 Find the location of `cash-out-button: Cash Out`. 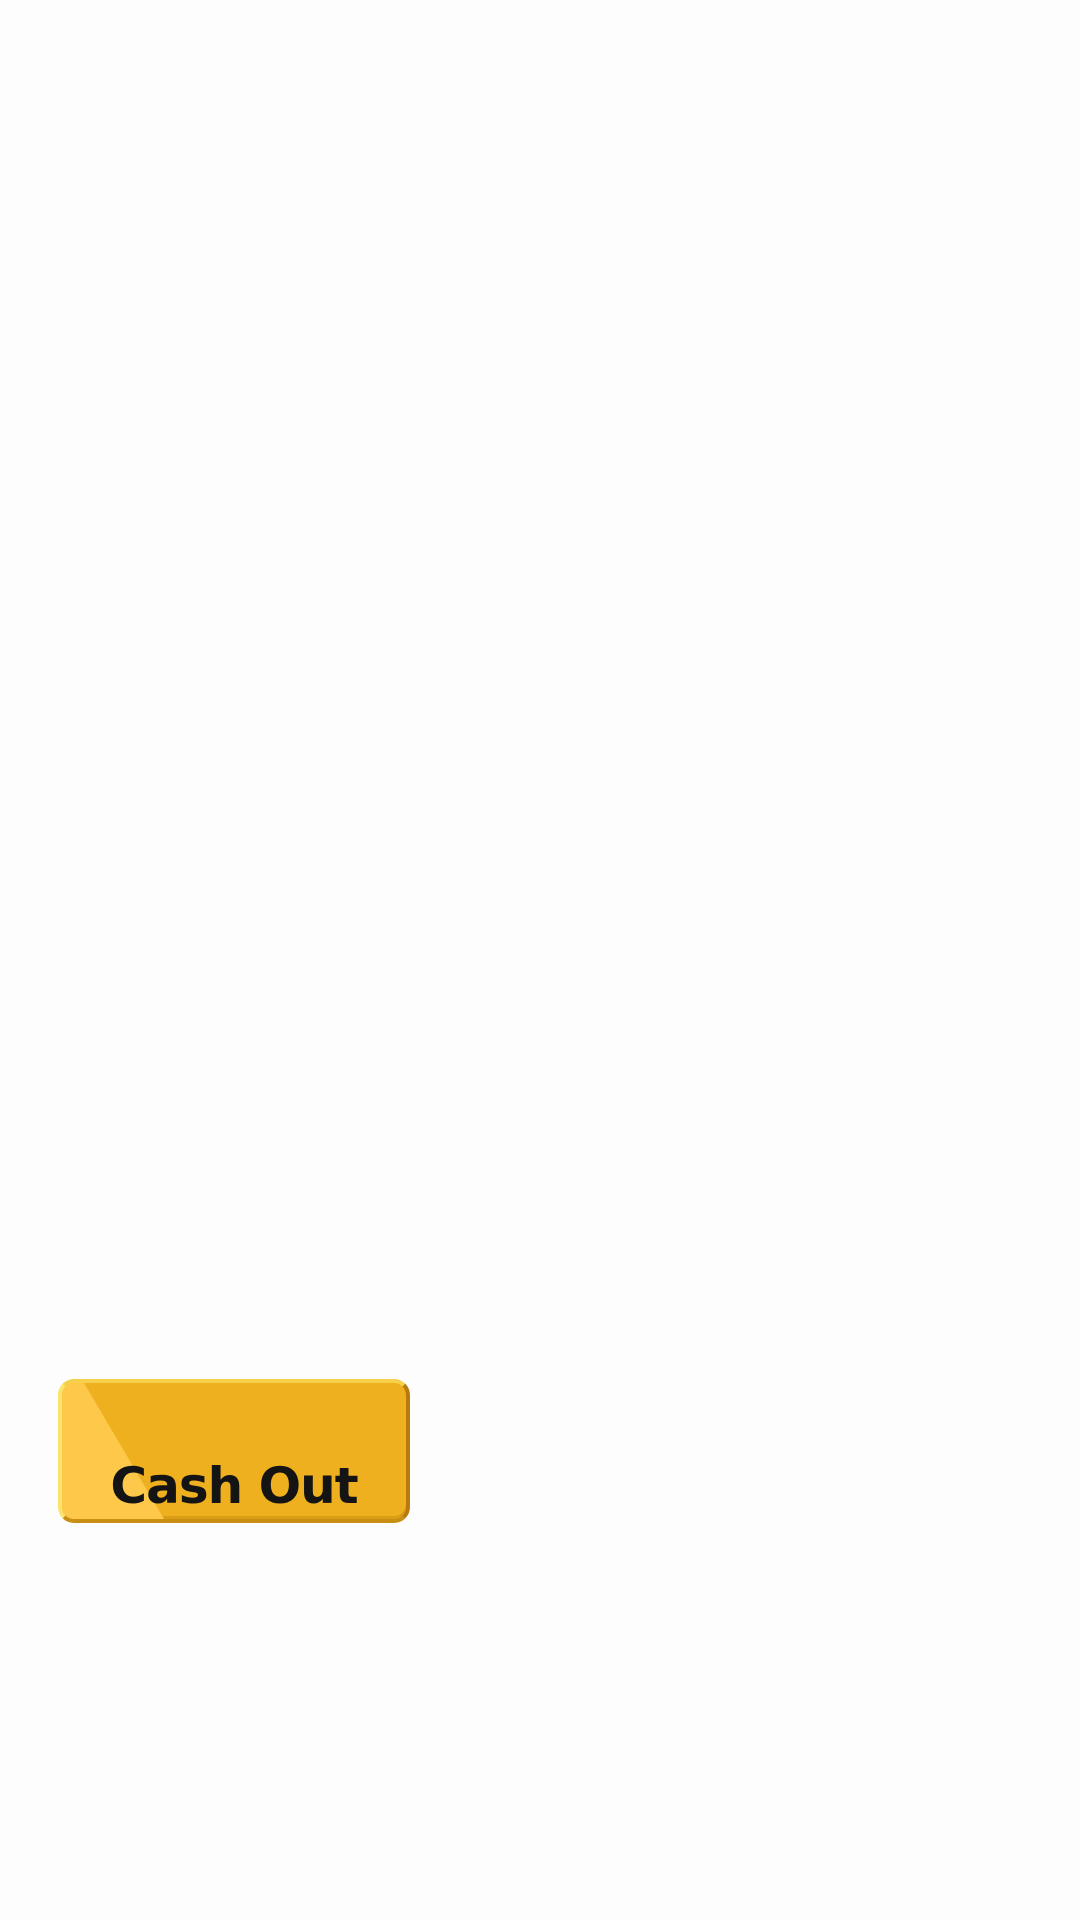

cash-out-button: Cash Out is located at coordinates (234, 1451).